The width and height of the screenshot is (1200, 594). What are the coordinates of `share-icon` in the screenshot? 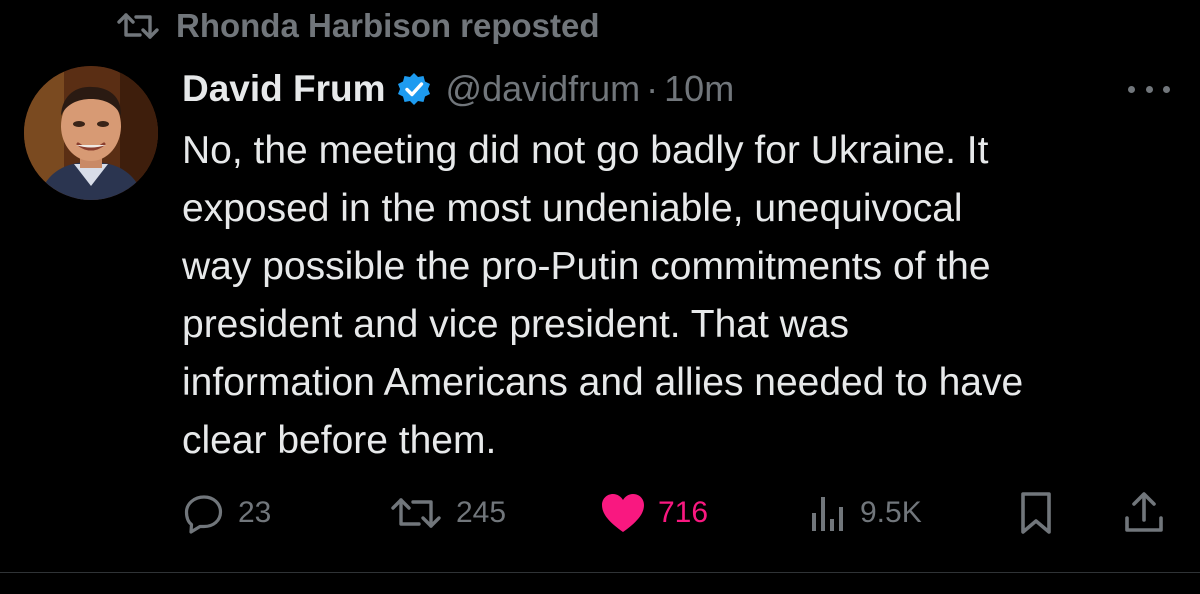 It's located at (1144, 512).